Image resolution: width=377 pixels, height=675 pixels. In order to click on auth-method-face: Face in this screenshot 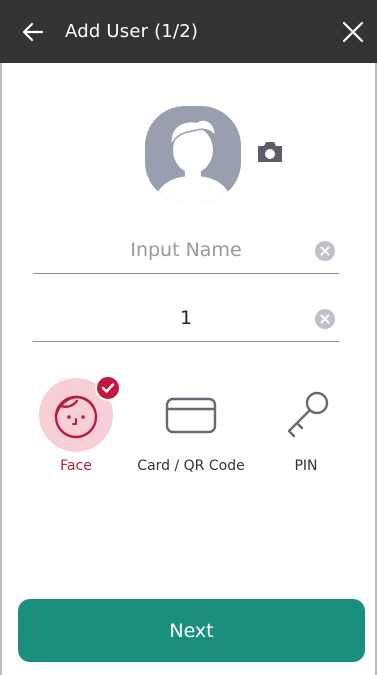, I will do `click(76, 424)`.